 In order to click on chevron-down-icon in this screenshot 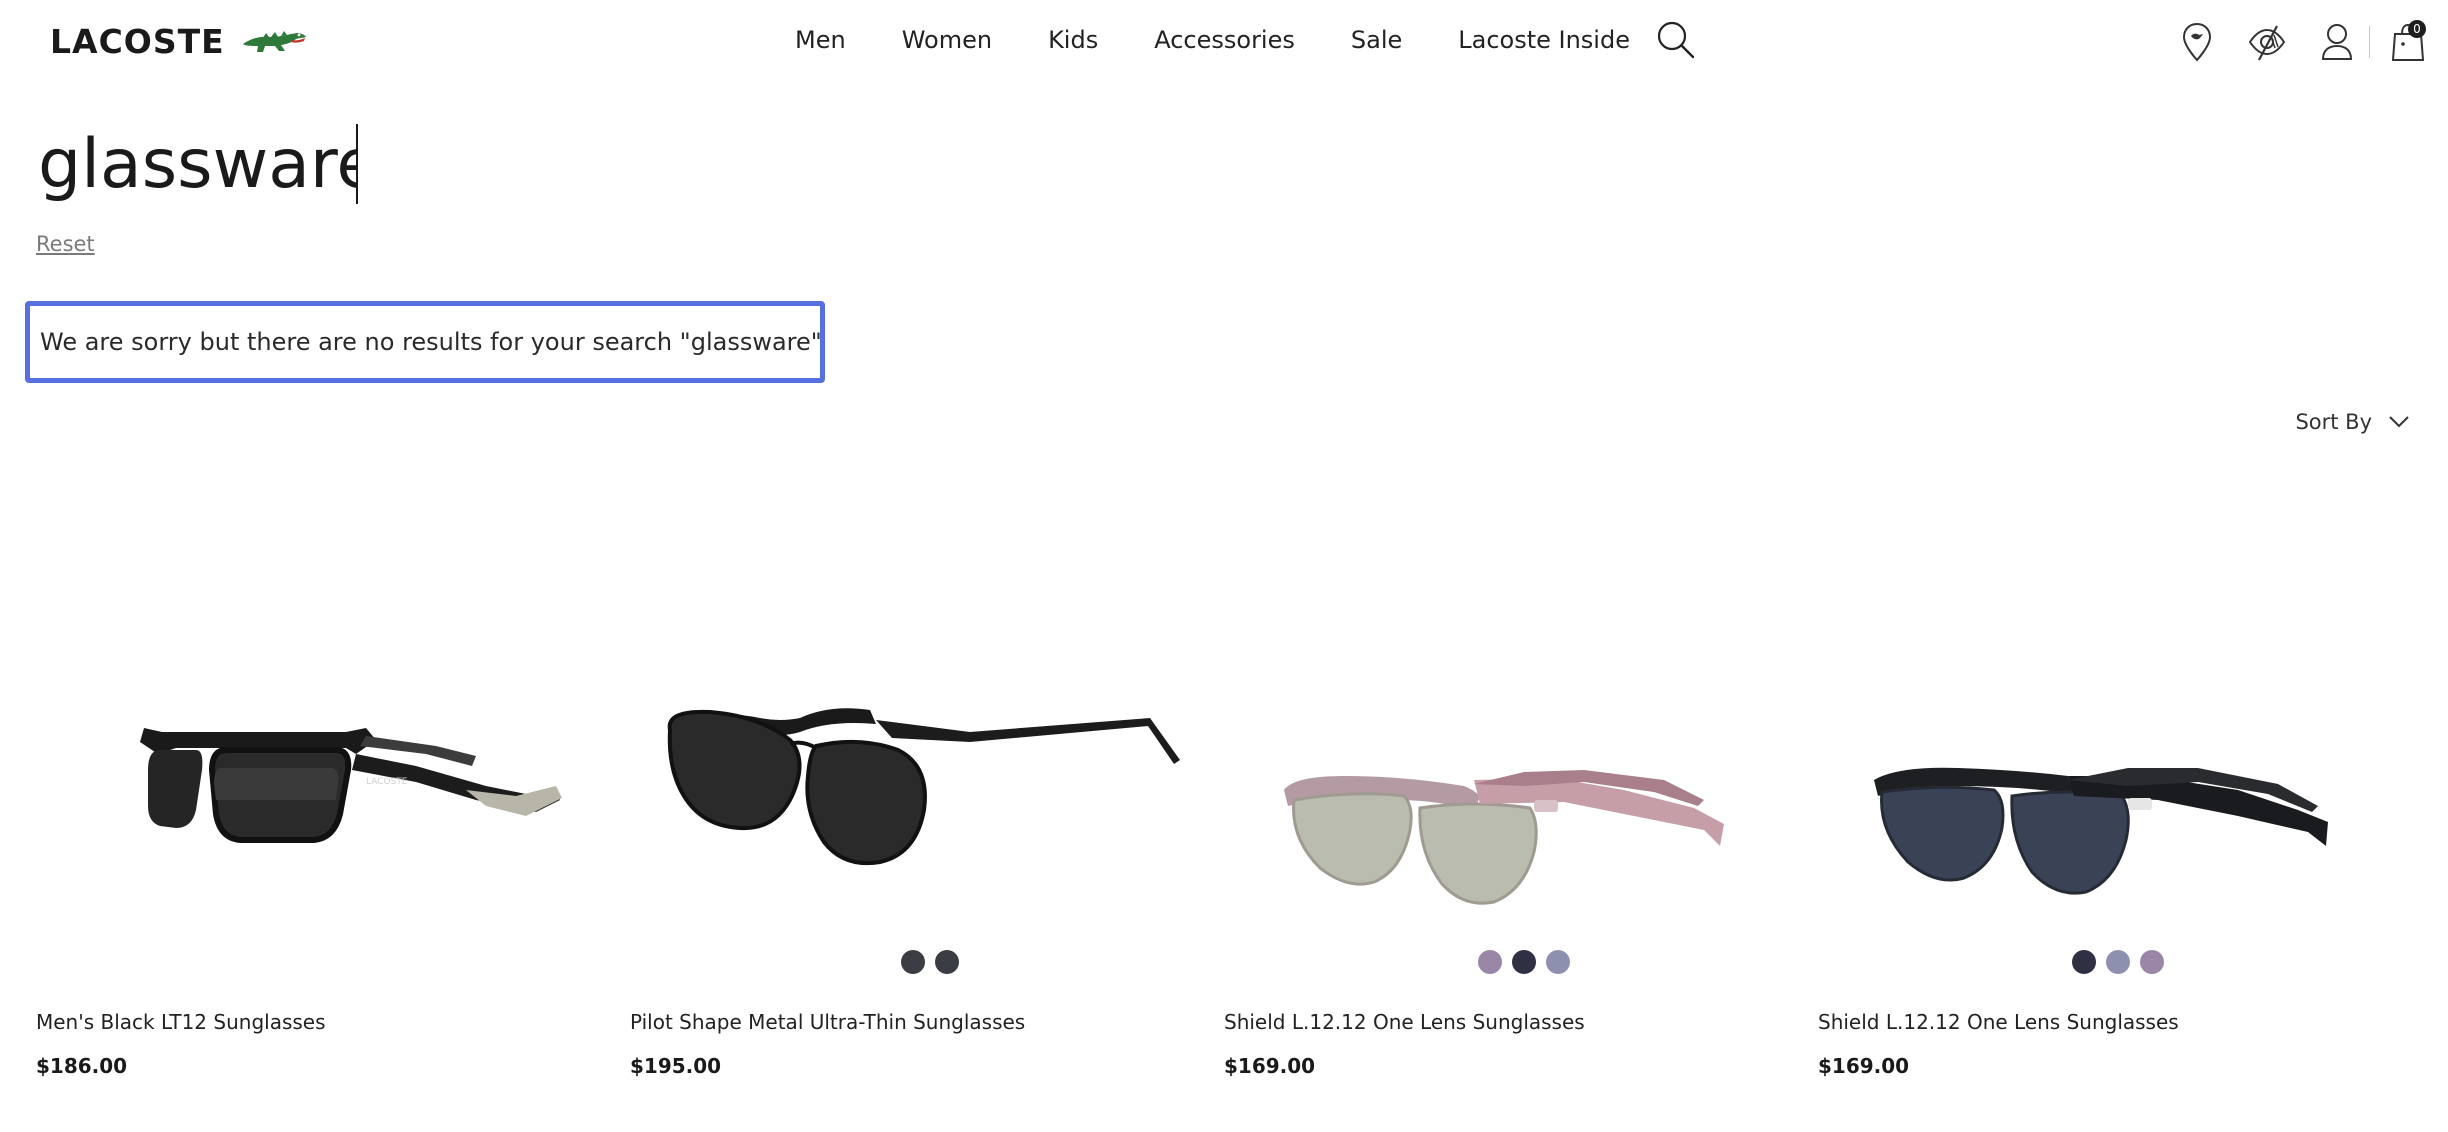, I will do `click(2399, 422)`.